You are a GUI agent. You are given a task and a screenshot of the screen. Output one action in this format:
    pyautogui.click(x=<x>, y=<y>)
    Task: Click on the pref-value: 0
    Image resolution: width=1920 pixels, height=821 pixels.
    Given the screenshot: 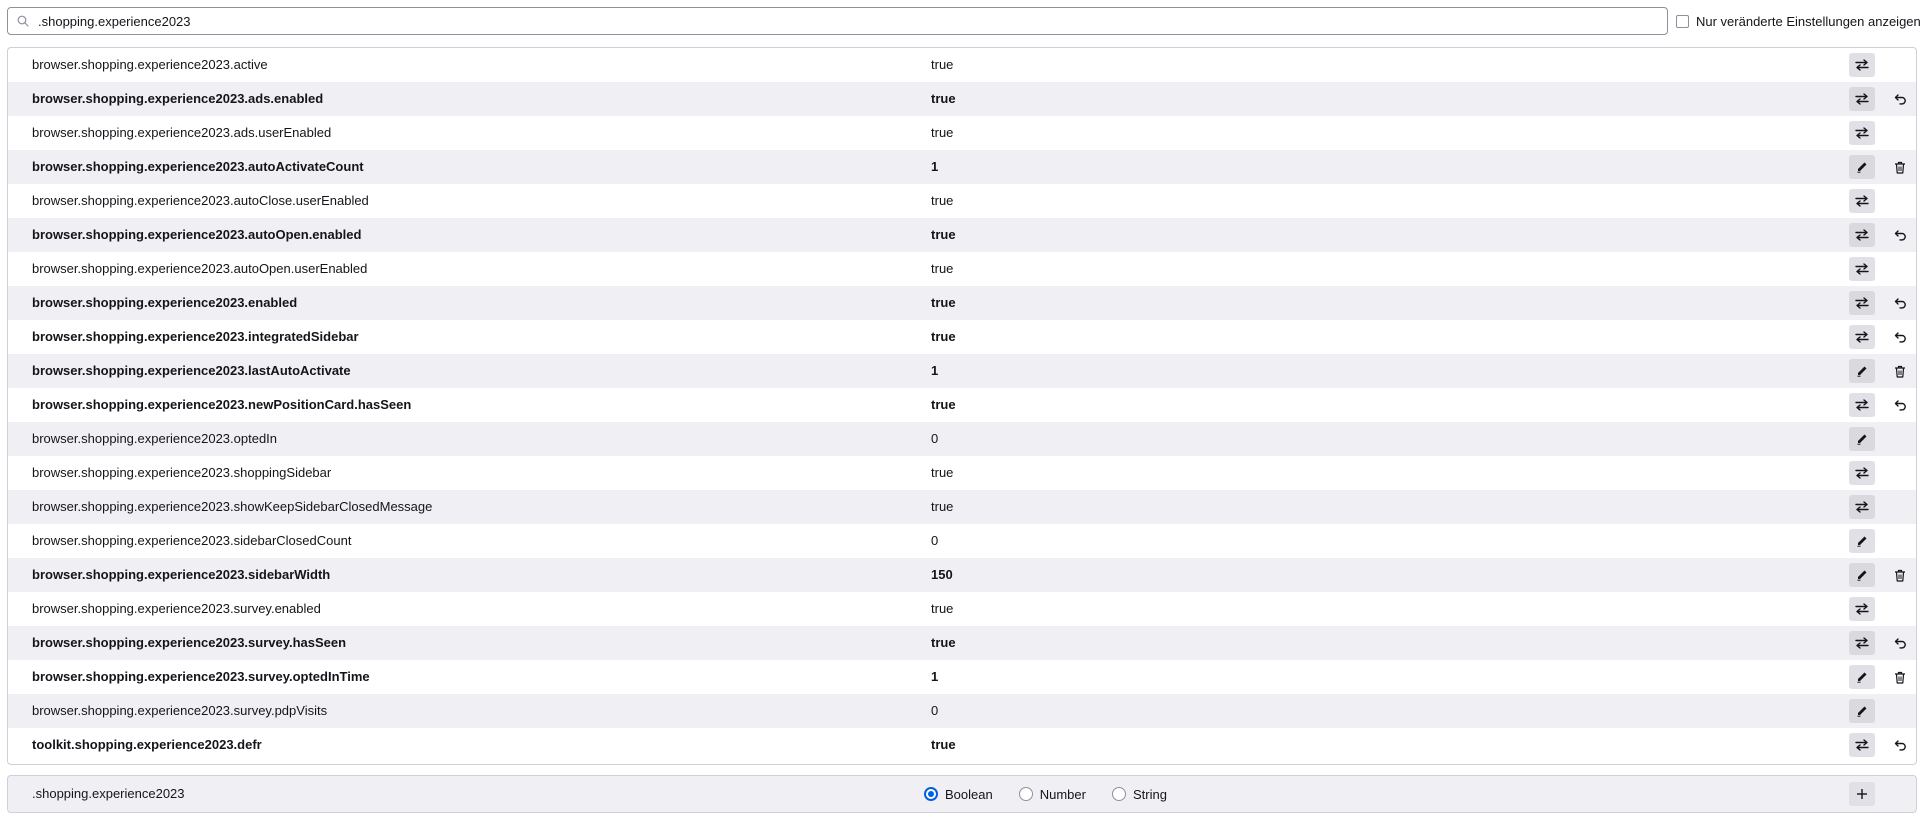 What is the action you would take?
    pyautogui.click(x=935, y=438)
    